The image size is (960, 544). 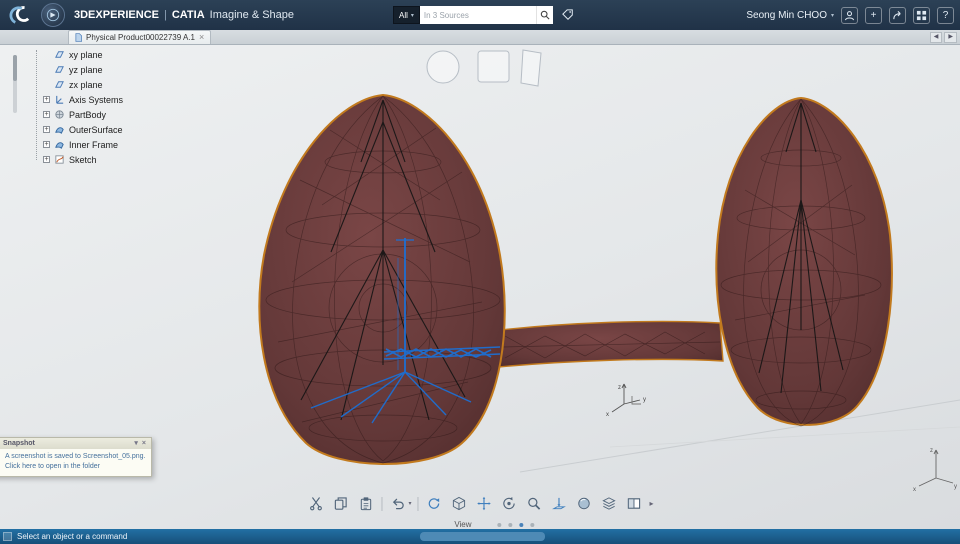 I want to click on app-title: 3DEXPERIENCE | CATIA Imagine & Shape, so click(x=184, y=15).